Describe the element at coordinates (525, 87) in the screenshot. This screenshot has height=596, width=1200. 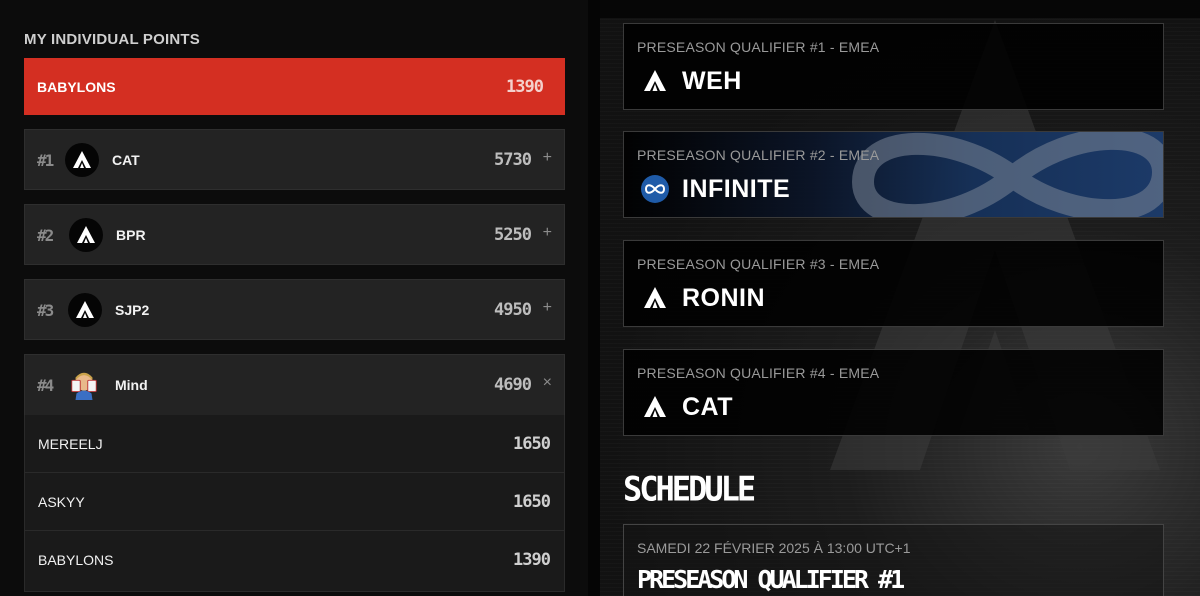
I see `my-player-points: 1390` at that location.